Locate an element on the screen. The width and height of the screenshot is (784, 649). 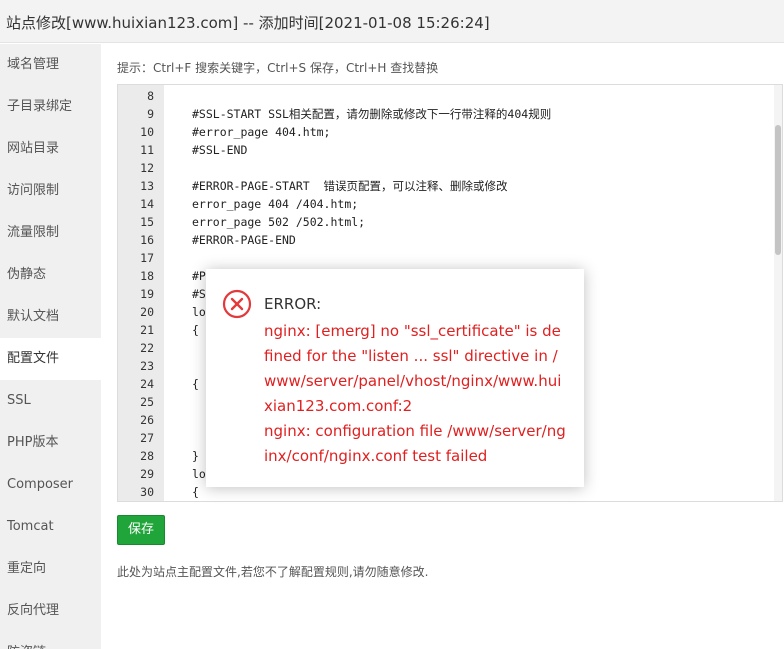
code-text: error_page 502 /502.html; is located at coordinates (279, 222).